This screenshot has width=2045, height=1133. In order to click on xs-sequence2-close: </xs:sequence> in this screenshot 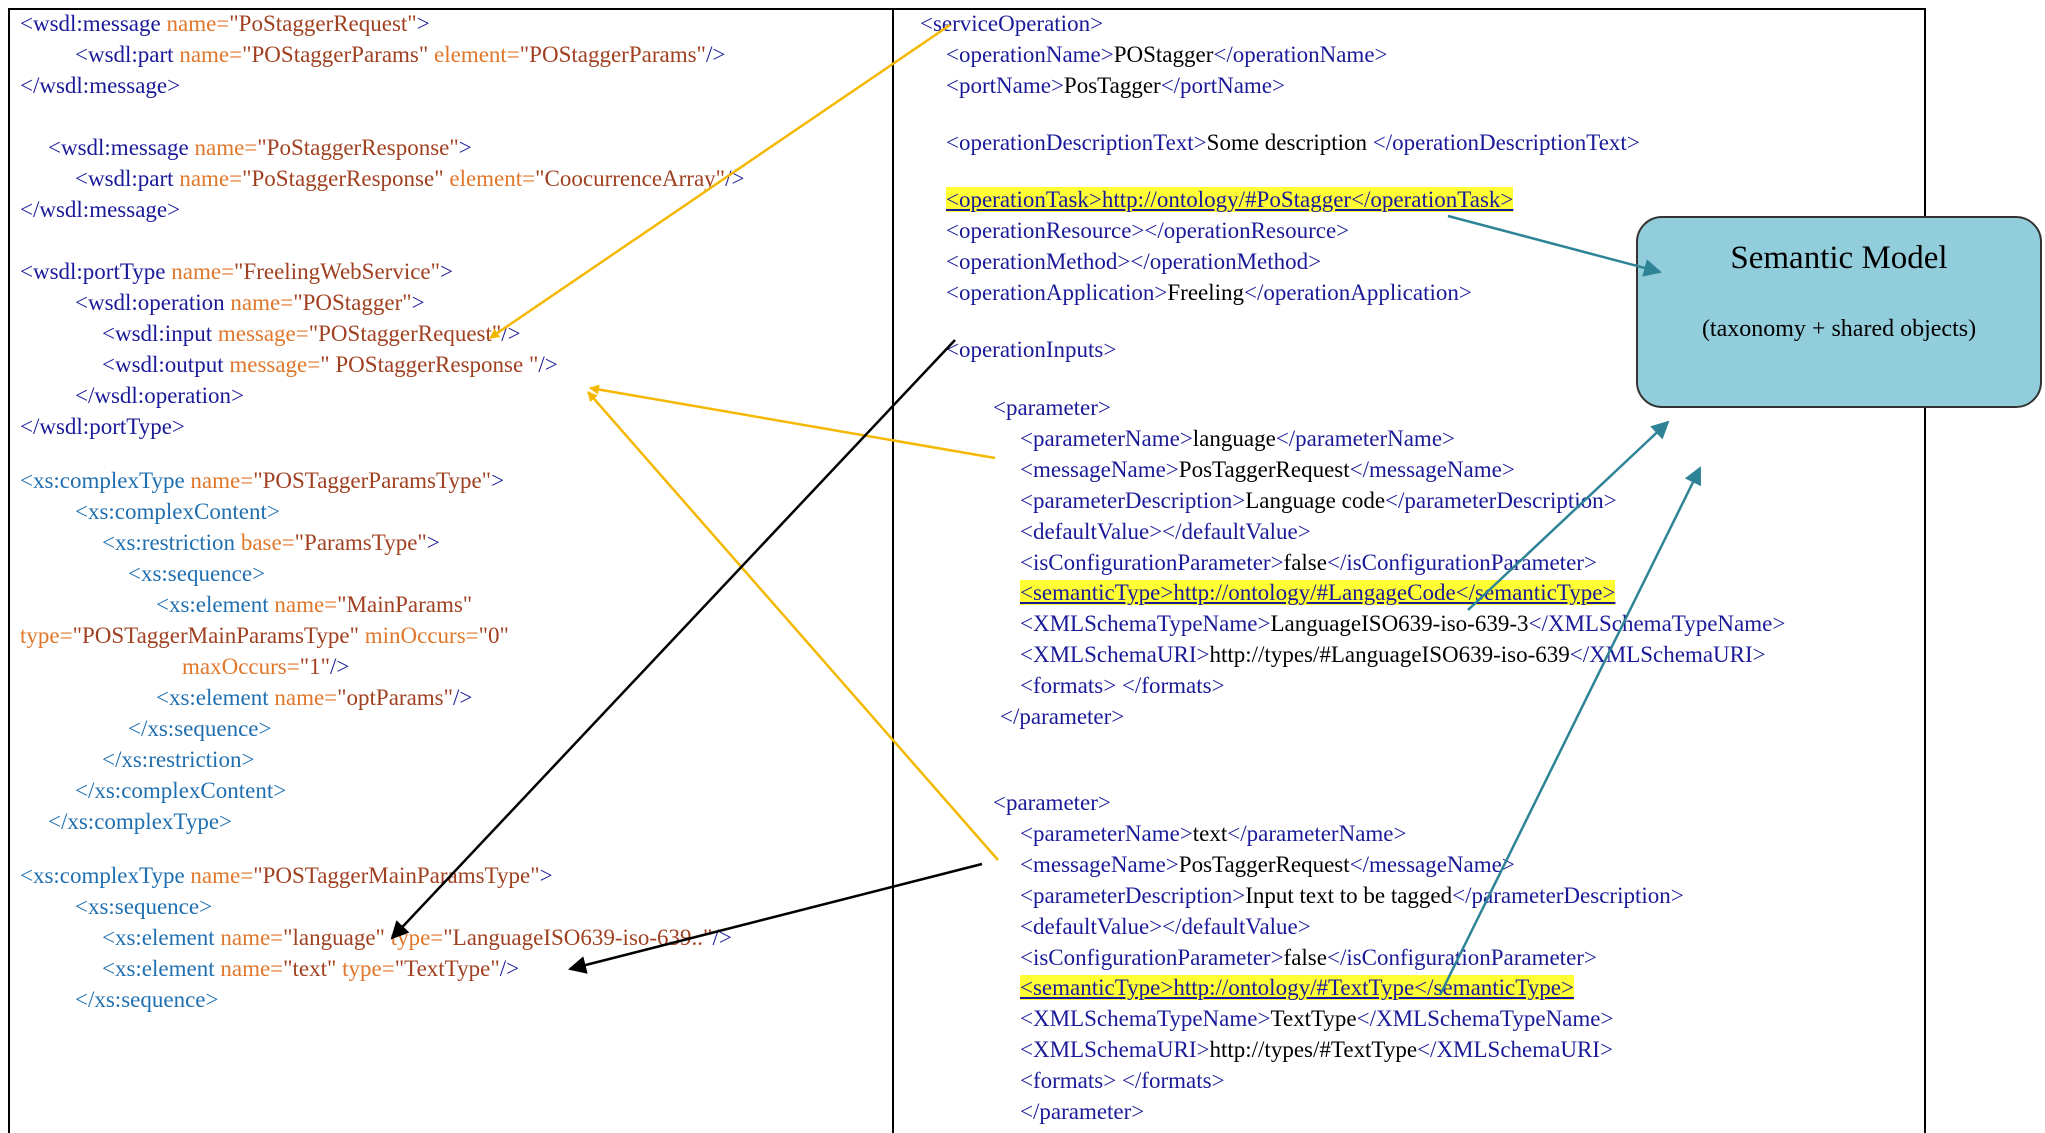, I will do `click(147, 999)`.